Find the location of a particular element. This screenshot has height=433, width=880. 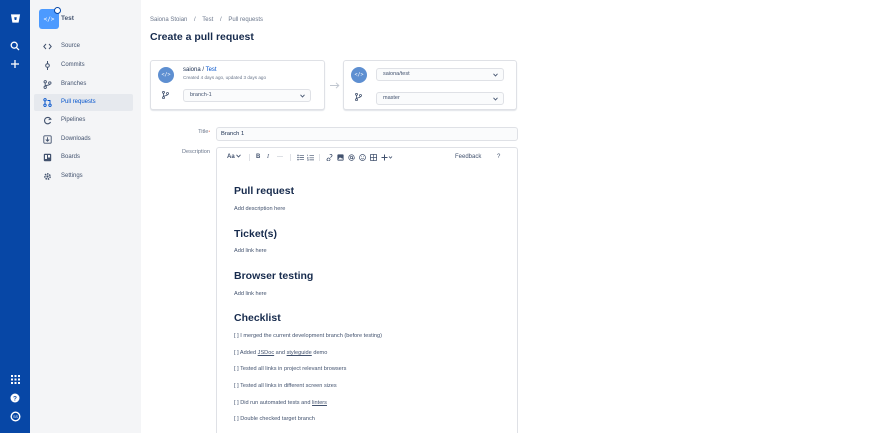

text-style-label: Aa is located at coordinates (231, 157).